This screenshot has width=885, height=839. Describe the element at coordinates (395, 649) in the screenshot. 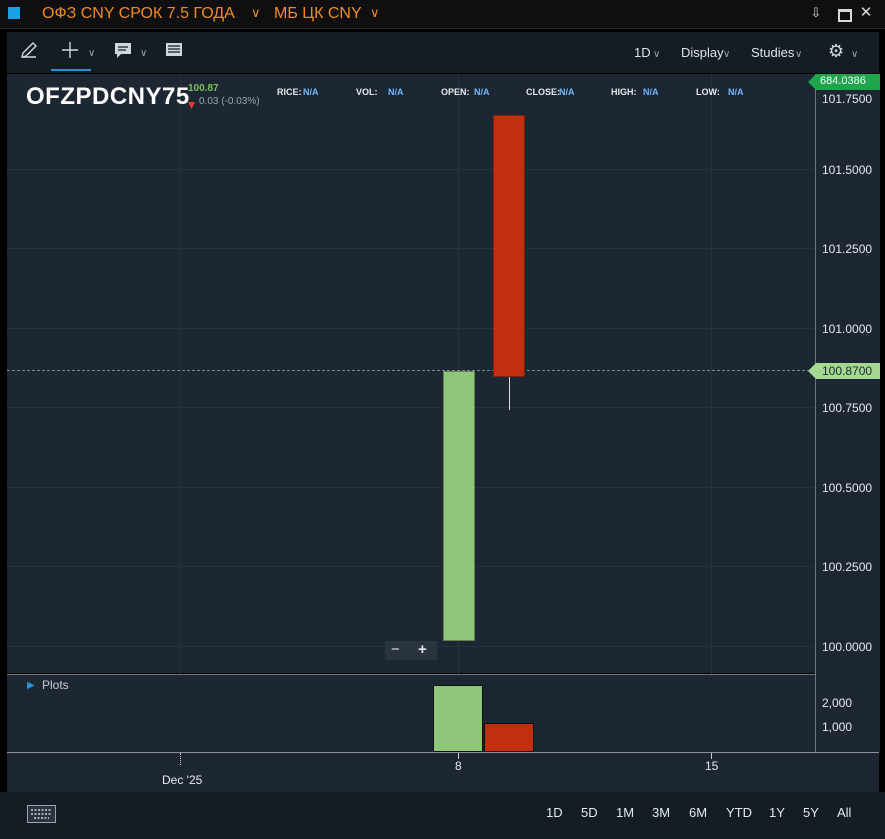

I see `zoom-out-button: −` at that location.